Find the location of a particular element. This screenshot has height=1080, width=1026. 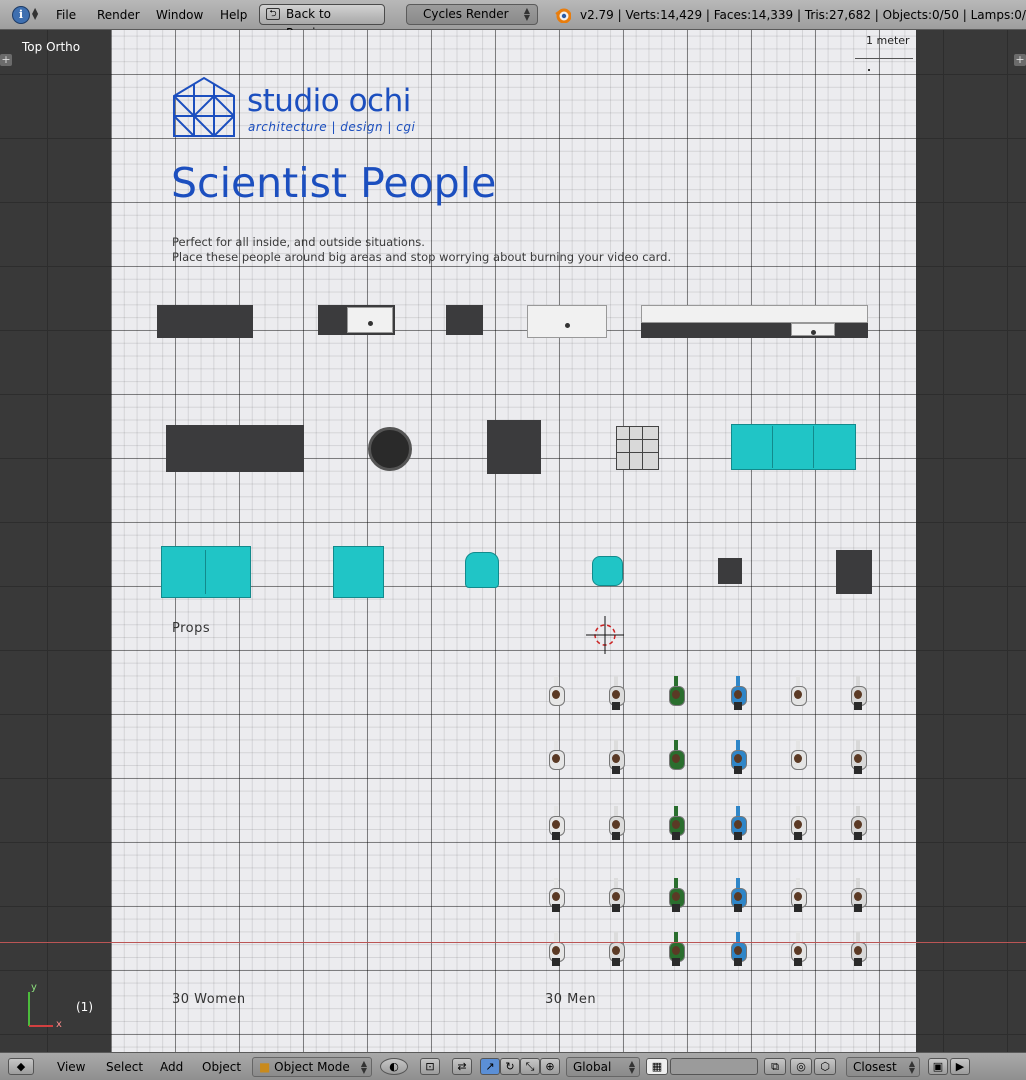

toolshelf-toggle-icon: + is located at coordinates (6, 60).